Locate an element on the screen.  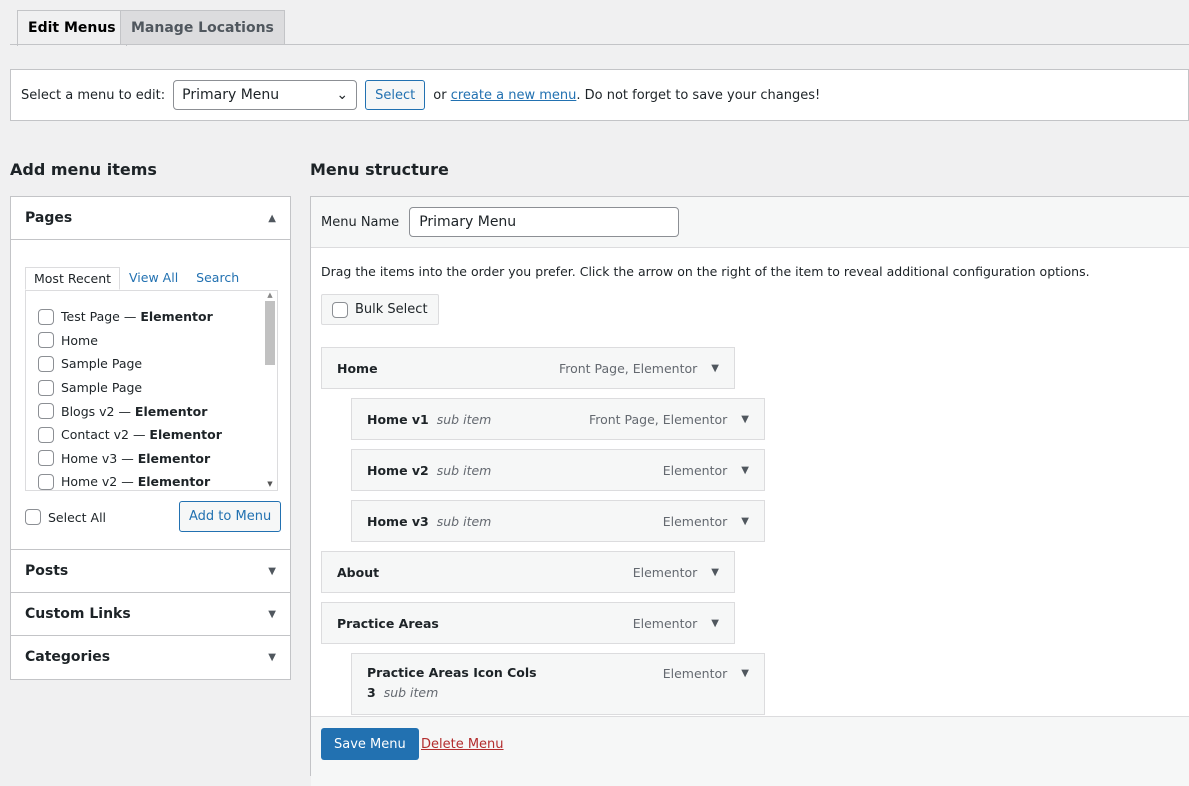
menu-item: Practice Areas Elementor ▼ is located at coordinates (528, 623).